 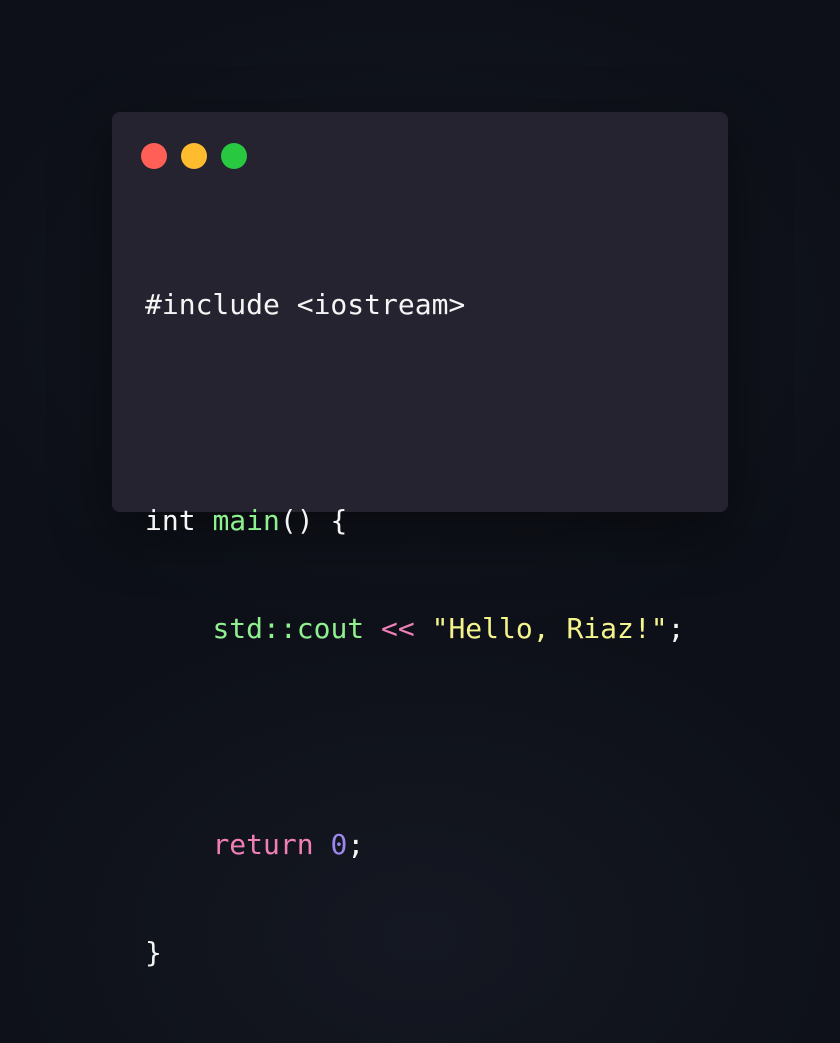 I want to click on minimize-dot-icon, so click(x=194, y=156).